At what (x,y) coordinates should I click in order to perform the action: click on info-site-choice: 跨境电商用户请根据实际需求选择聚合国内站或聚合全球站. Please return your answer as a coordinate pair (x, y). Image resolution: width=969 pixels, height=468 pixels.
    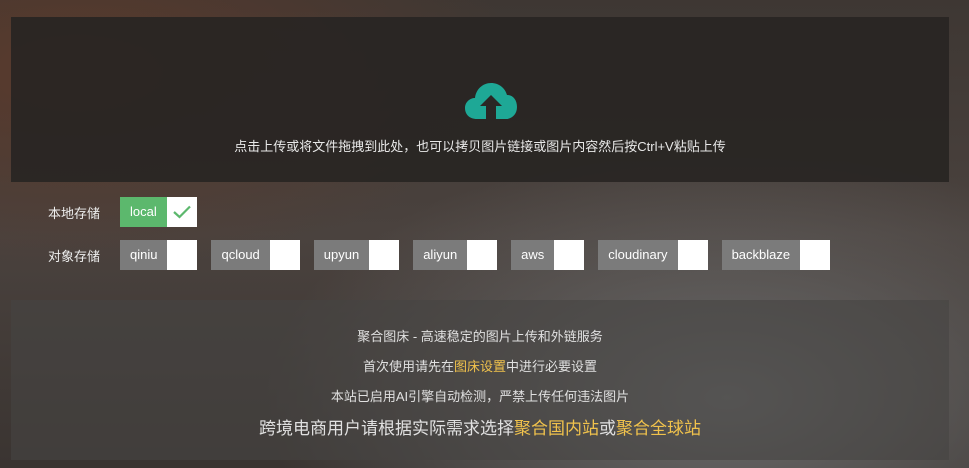
    Looking at the image, I should click on (480, 426).